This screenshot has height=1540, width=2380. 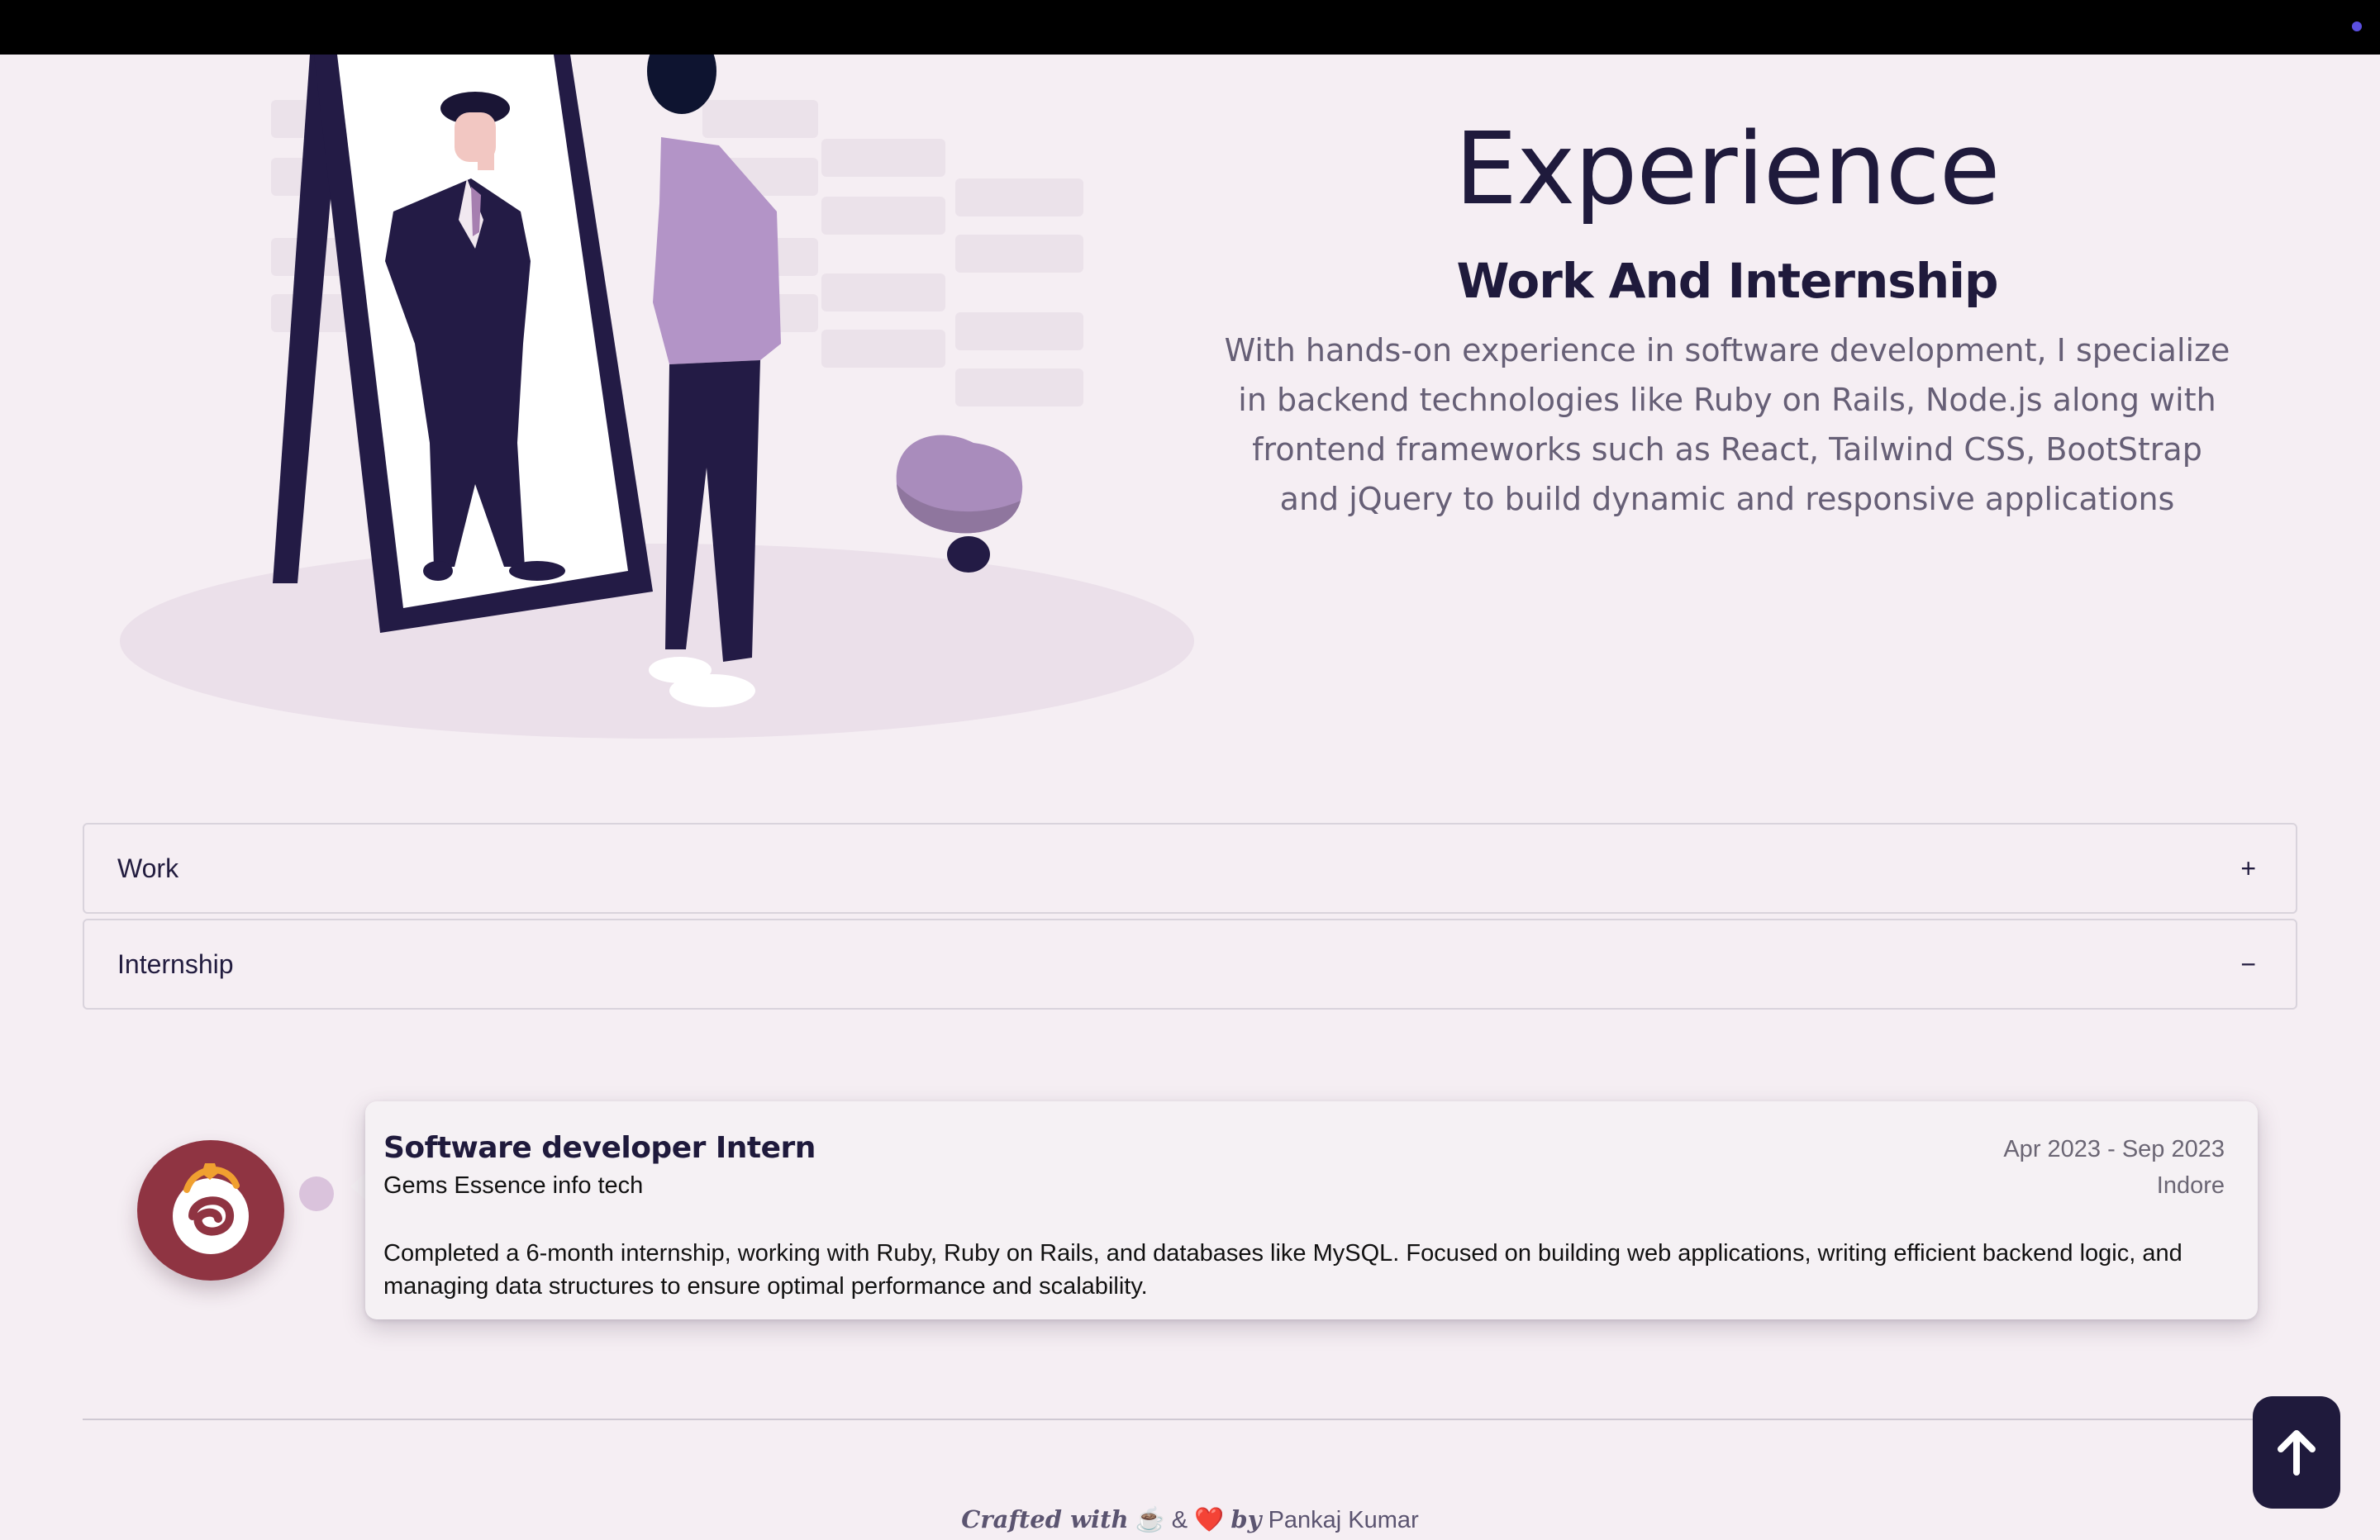 I want to click on job-location: Indore, so click(x=2190, y=1185).